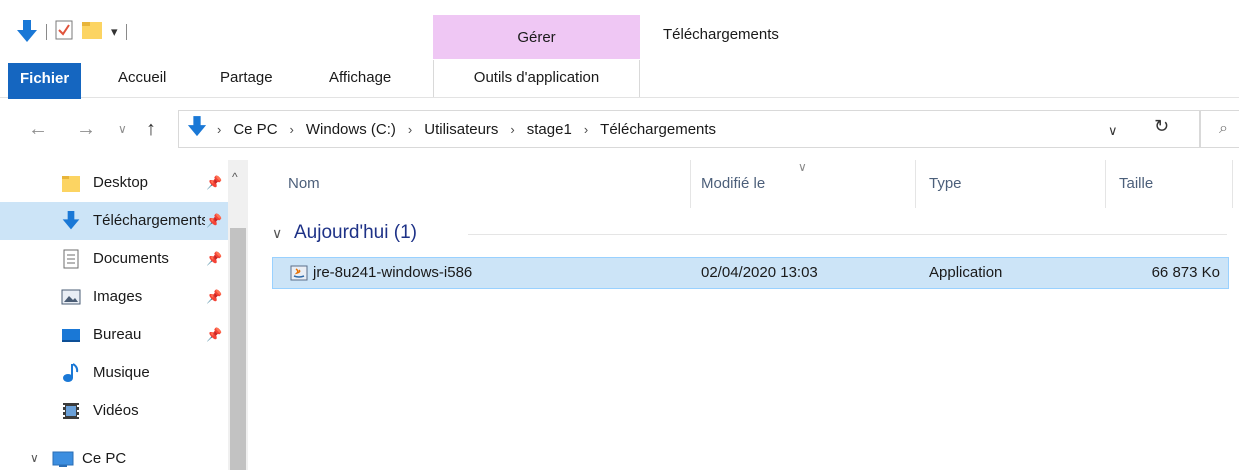 This screenshot has width=1239, height=470. What do you see at coordinates (92, 32) in the screenshot?
I see `new-folder-icon` at bounding box center [92, 32].